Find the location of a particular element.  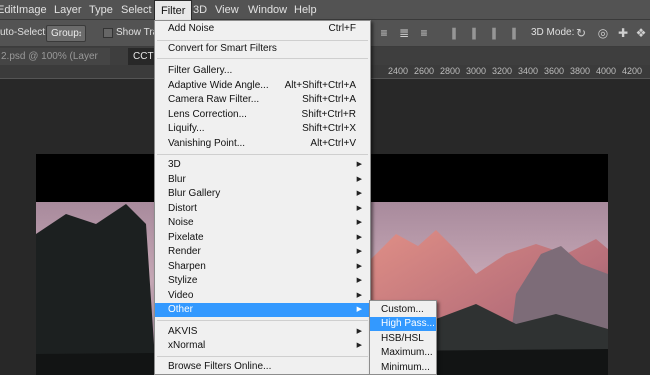

menu-image: Image is located at coordinates (31, 10).